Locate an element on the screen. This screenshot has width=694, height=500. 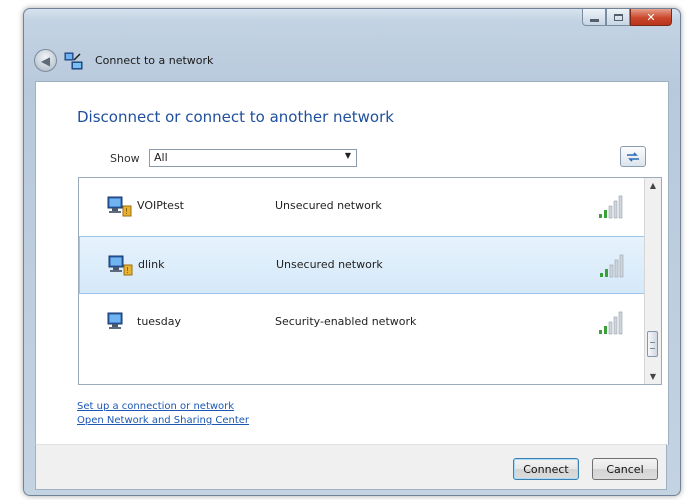
network-row-voiptest: ! VOIPtest Unsecured network is located at coordinates (362, 207).